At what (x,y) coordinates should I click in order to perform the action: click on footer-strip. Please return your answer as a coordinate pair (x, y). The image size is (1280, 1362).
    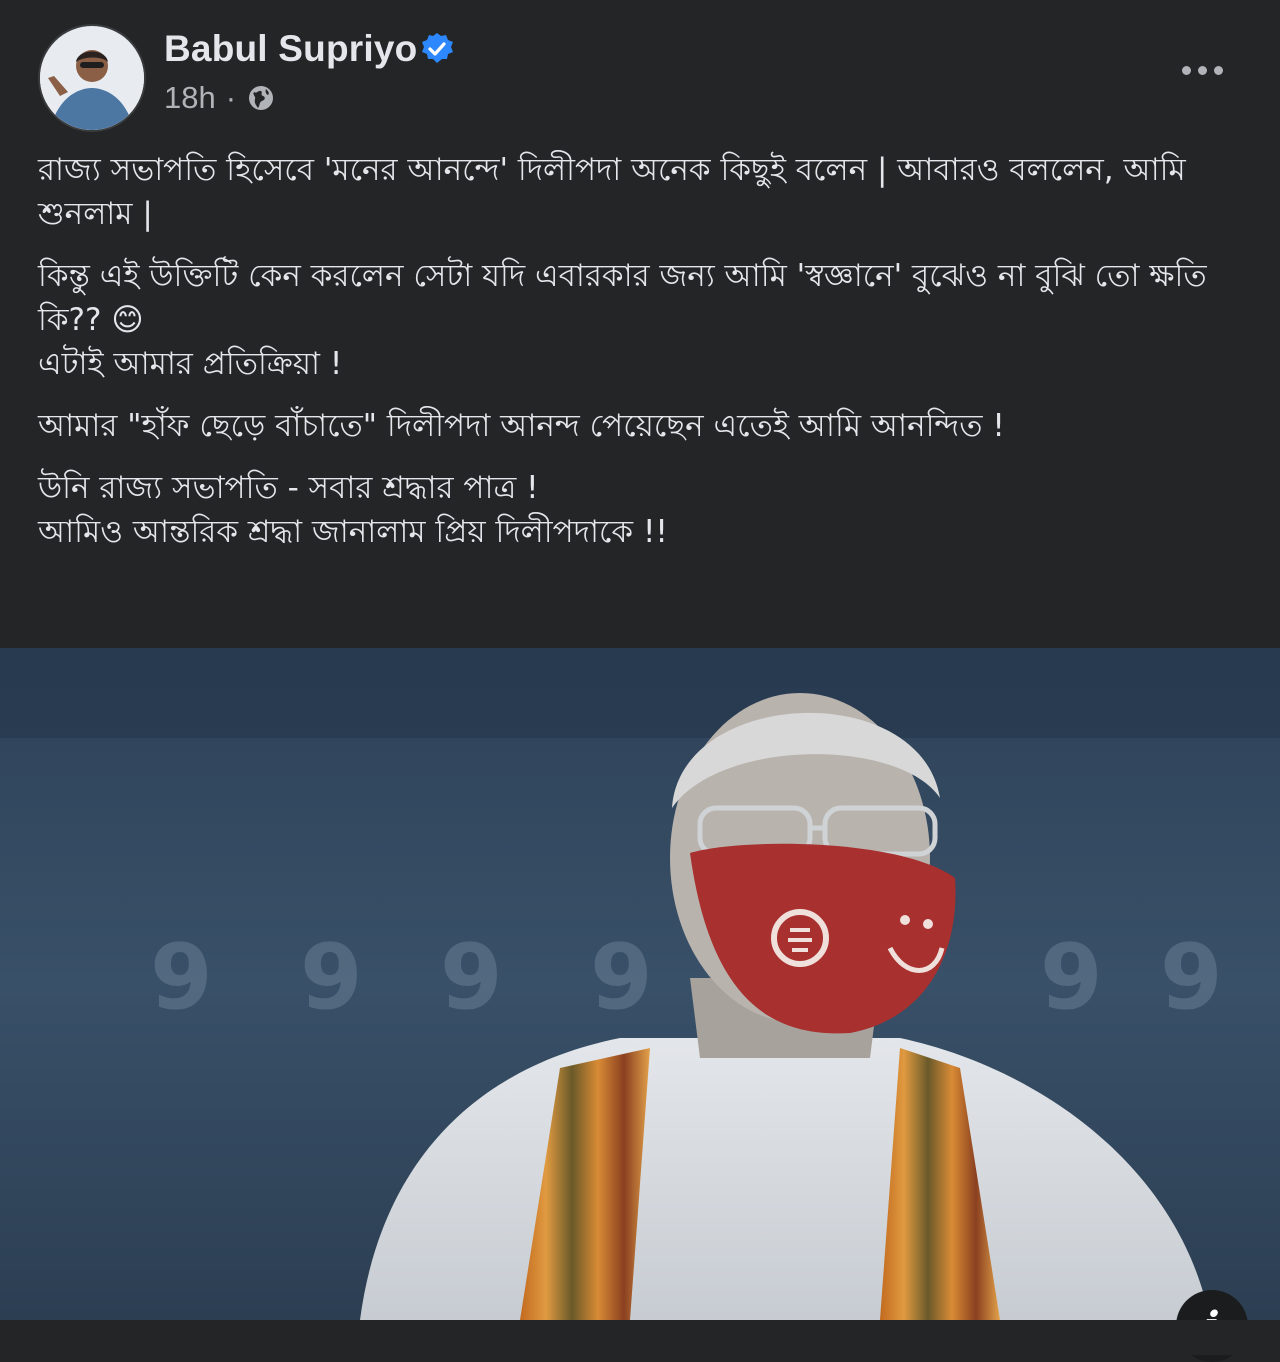
    Looking at the image, I should click on (640, 1337).